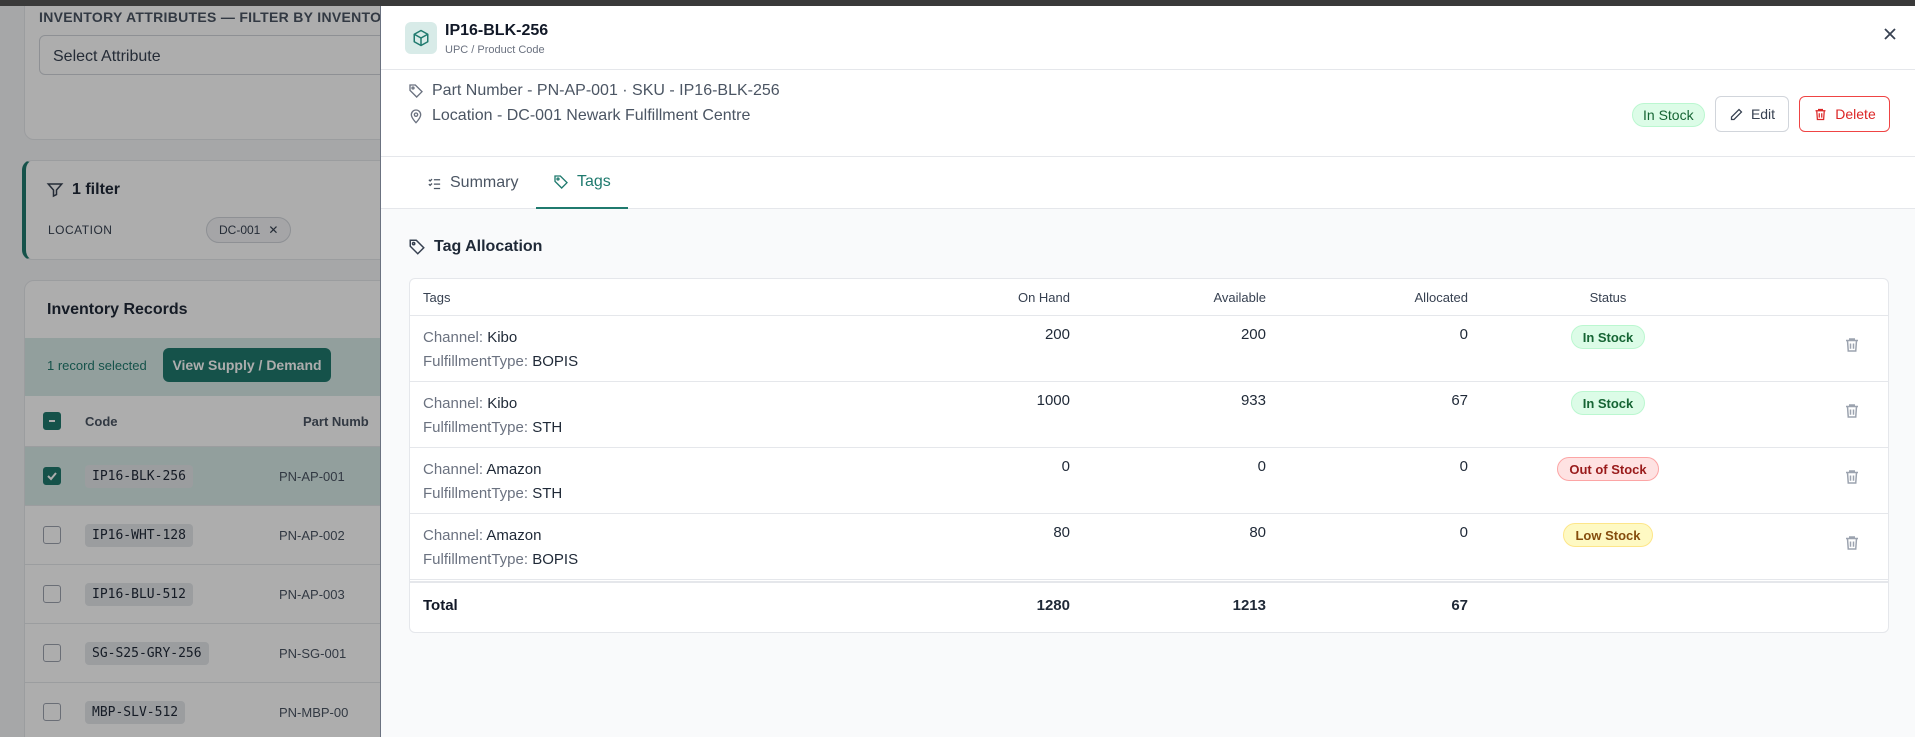 The image size is (1915, 737). I want to click on row-tags: Channel: Amazon FulfillmentType: STH, so click(492, 482).